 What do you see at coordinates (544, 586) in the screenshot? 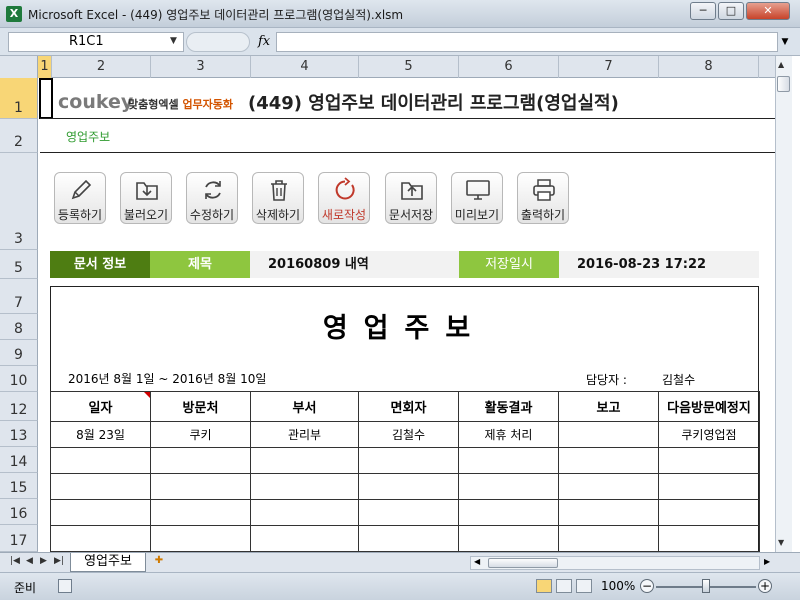
I see `normal-view-icon` at bounding box center [544, 586].